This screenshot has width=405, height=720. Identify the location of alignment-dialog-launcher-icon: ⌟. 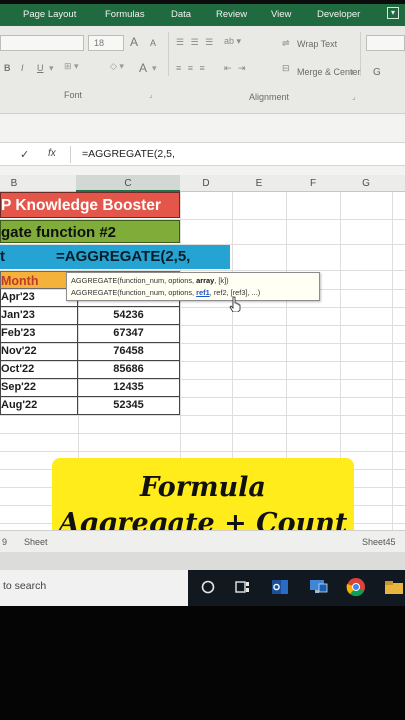
(354, 96).